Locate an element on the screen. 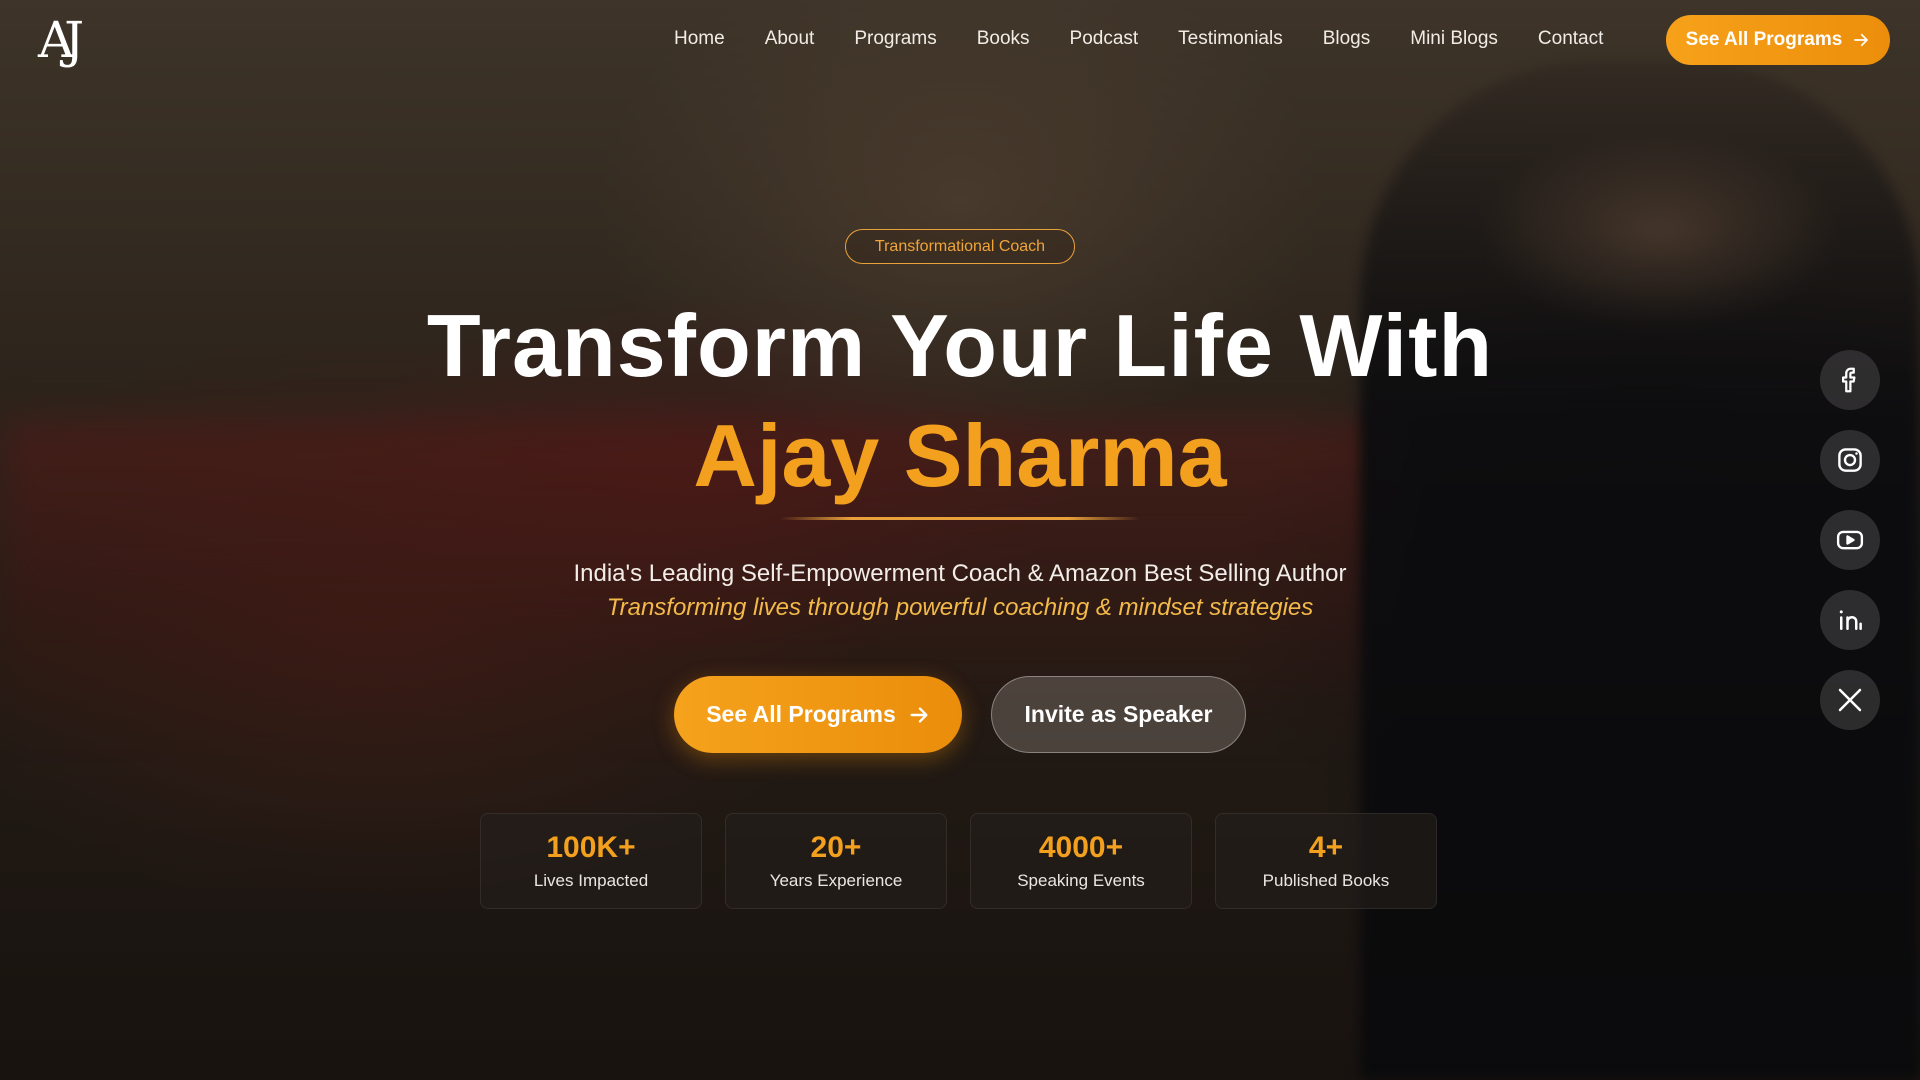  nav-link-testimonials: Testimonials is located at coordinates (1230, 39).